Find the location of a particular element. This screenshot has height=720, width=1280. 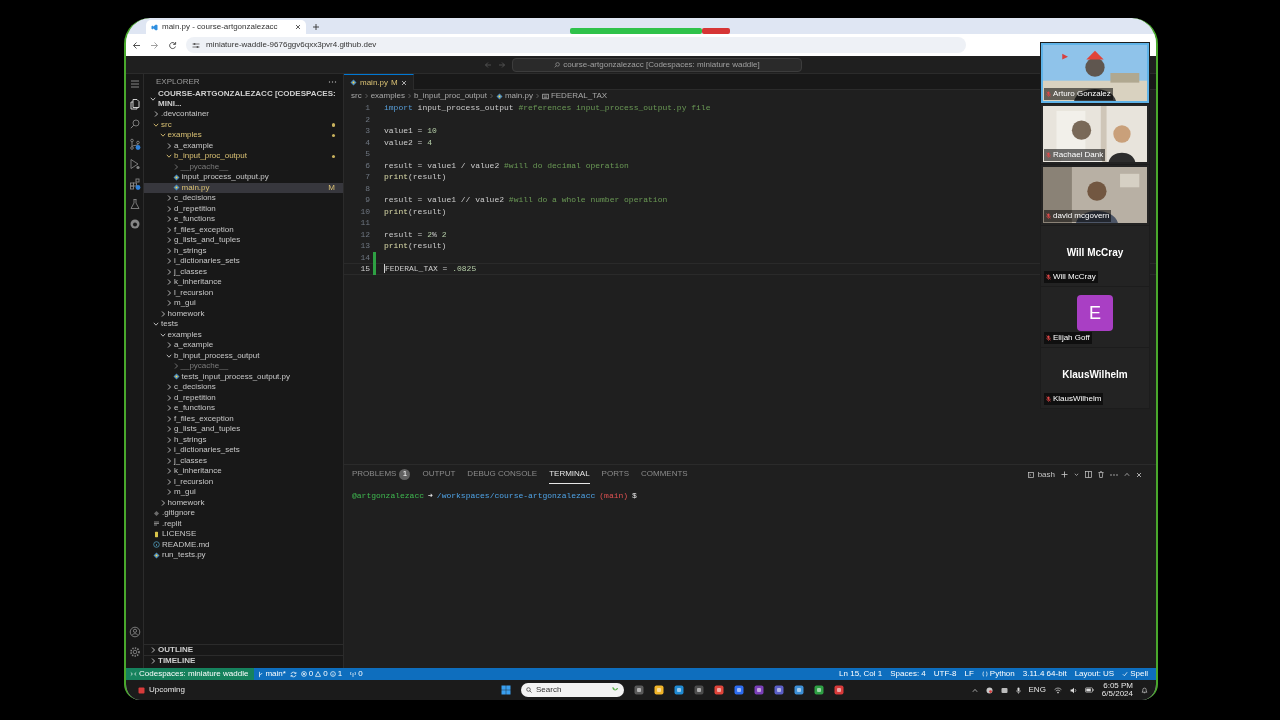

start-icon is located at coordinates (506, 690).